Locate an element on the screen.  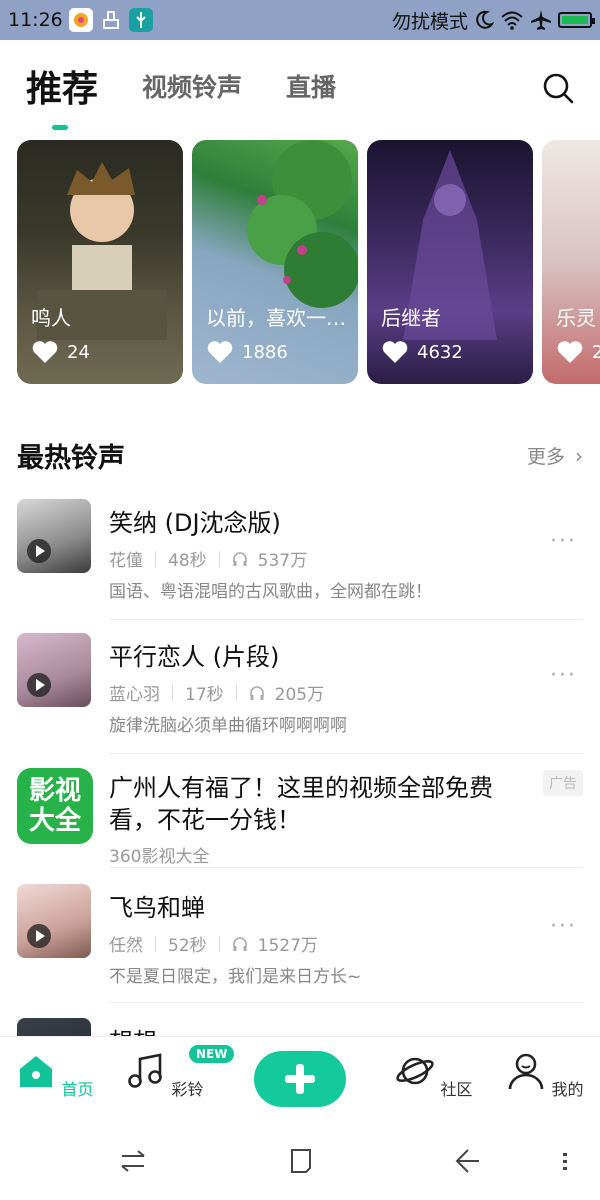
ad-source: 360影视大全 is located at coordinates (159, 857).